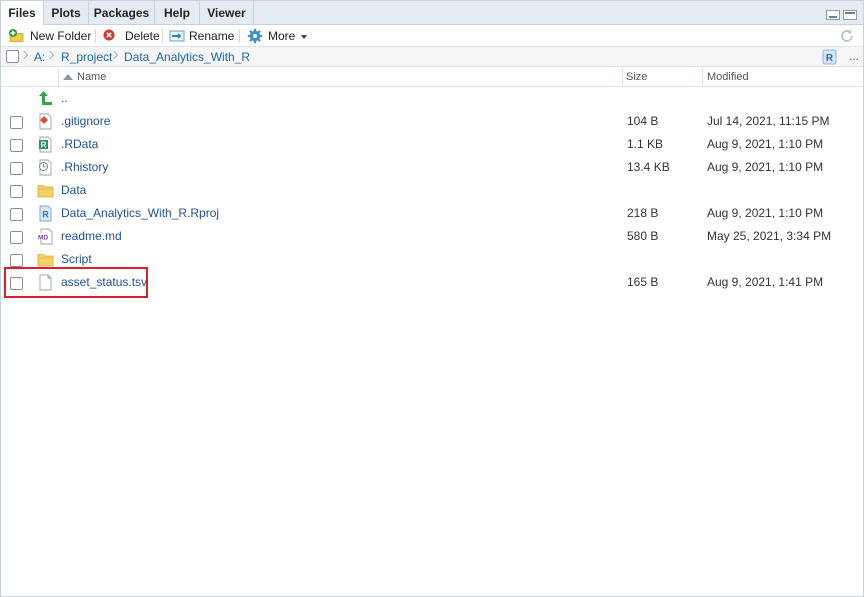 The image size is (864, 597). Describe the element at coordinates (68, 77) in the screenshot. I see `sort-ascending-icon` at that location.